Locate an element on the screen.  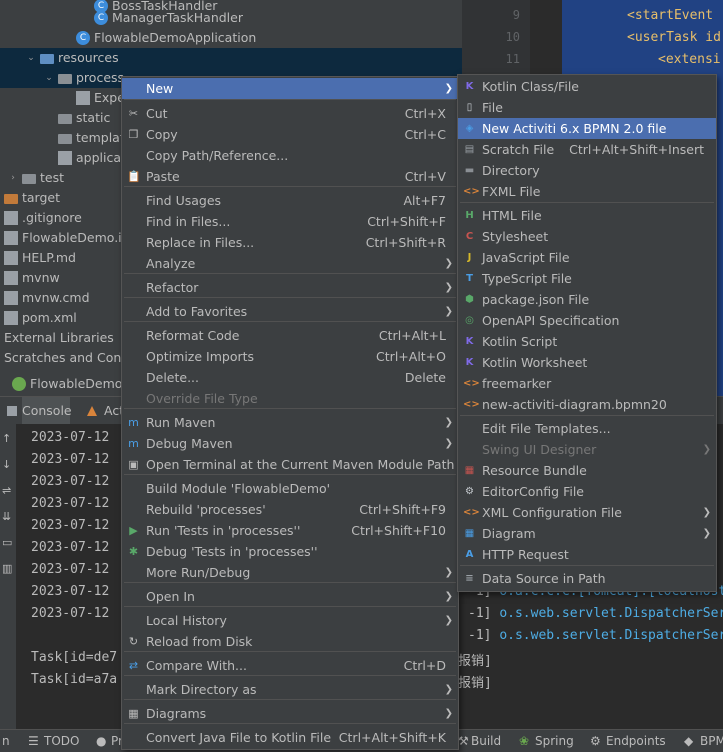
new-item-stylesheet: C Stylesheet is located at coordinates (587, 236).